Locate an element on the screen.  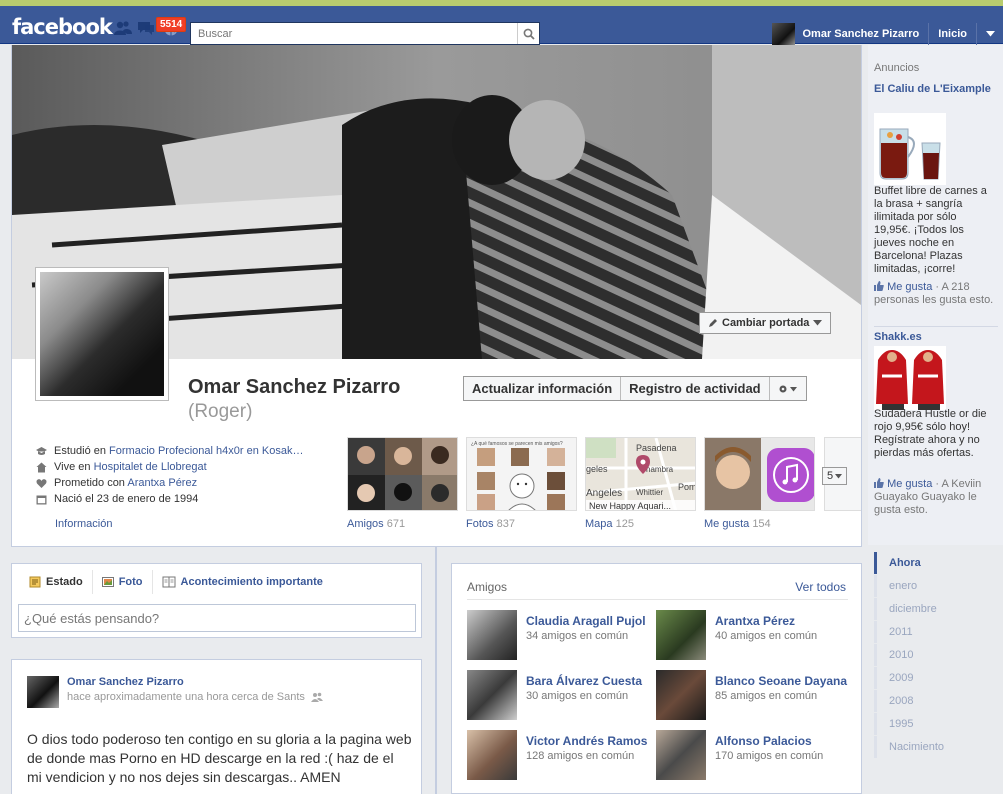
search-button is located at coordinates (528, 33).